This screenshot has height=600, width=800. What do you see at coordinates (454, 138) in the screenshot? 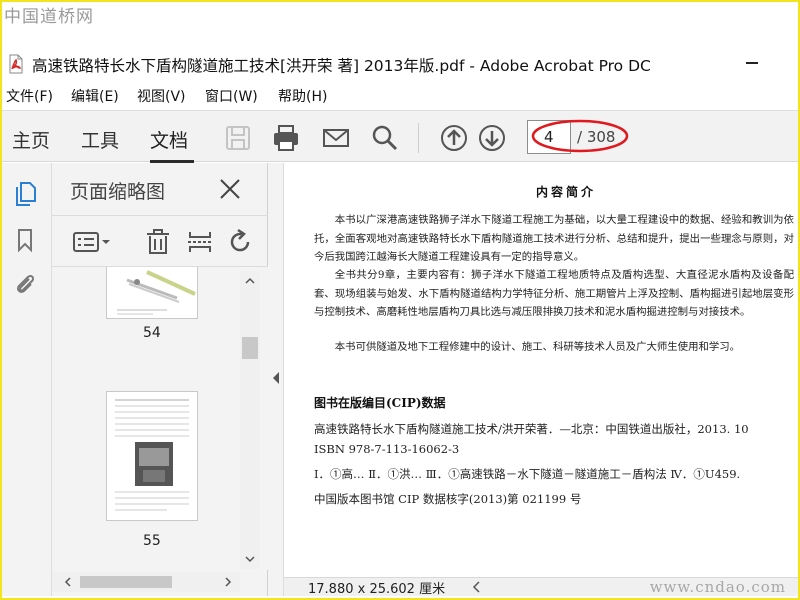
I see `page-up-icon` at bounding box center [454, 138].